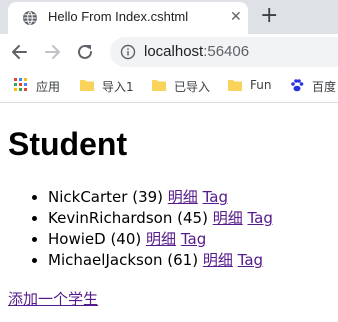  I want to click on student-age: (40), so click(126, 239).